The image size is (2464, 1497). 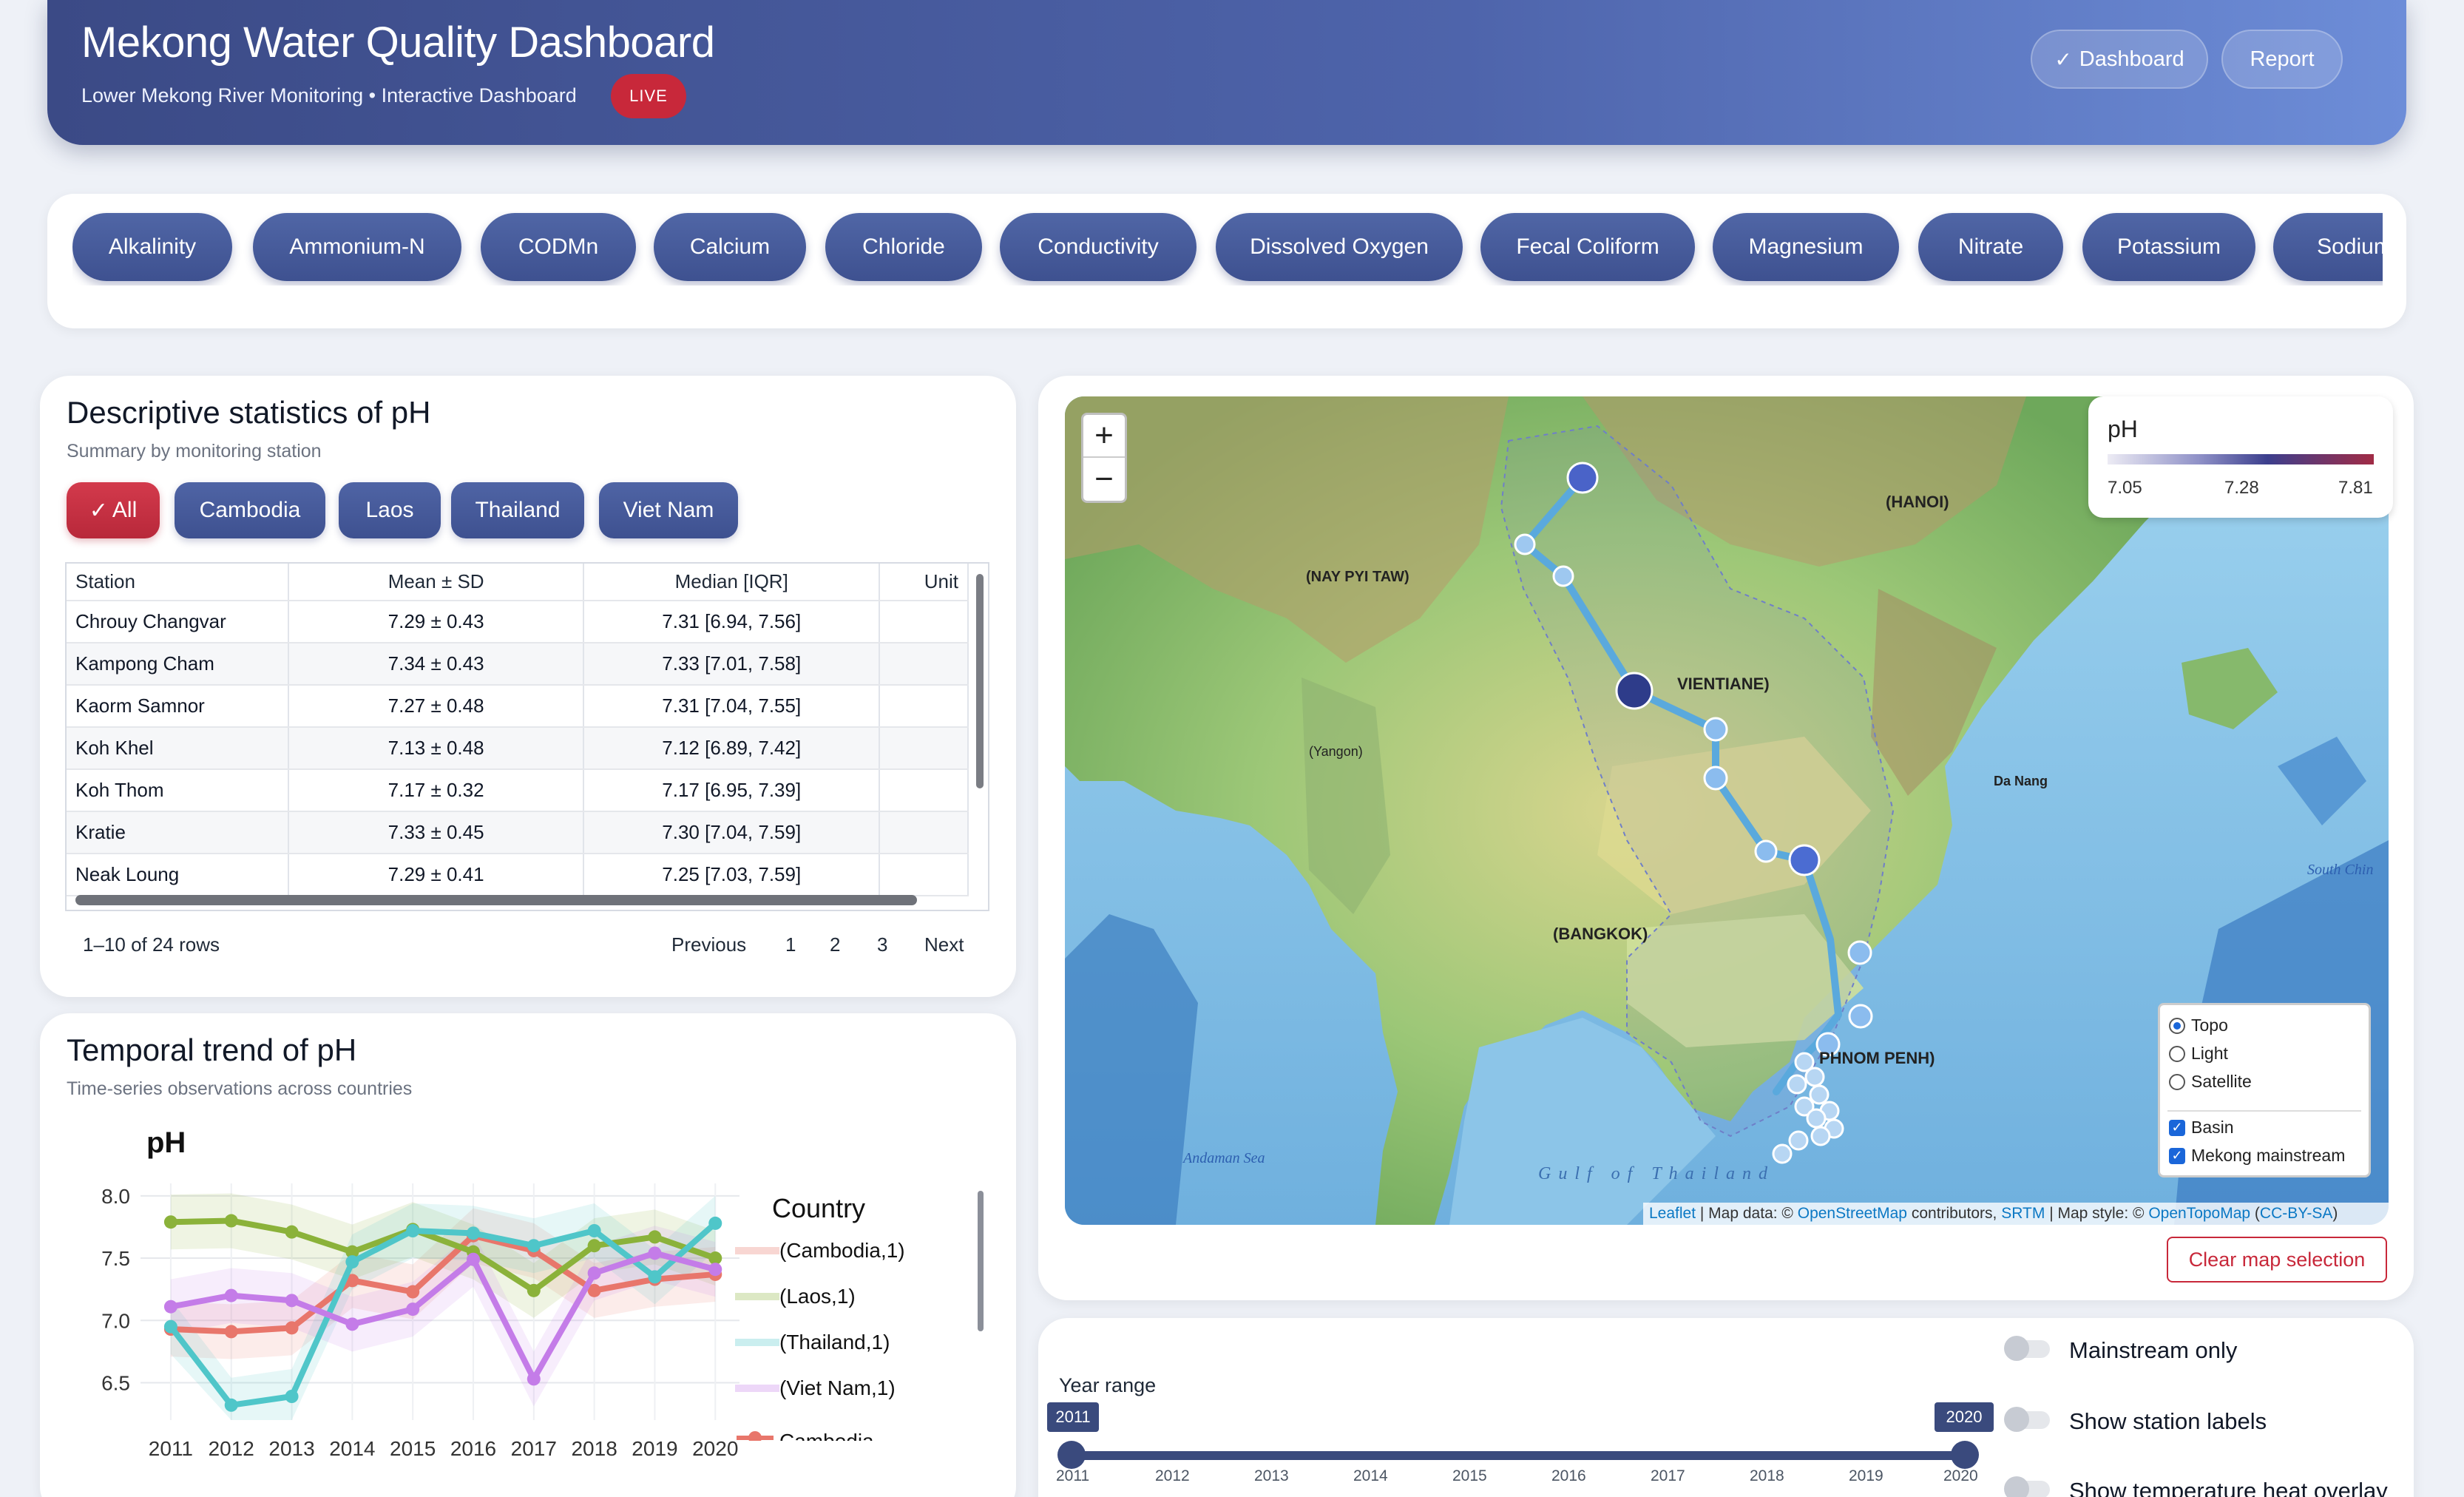 What do you see at coordinates (826, 1441) in the screenshot?
I see `legend-item: Cambodia` at bounding box center [826, 1441].